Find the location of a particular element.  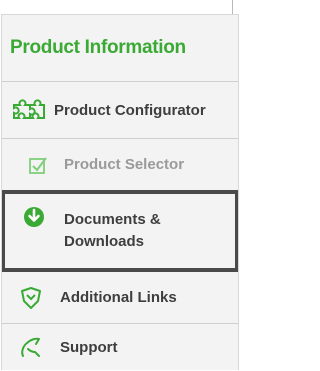

support-icon is located at coordinates (31, 348).